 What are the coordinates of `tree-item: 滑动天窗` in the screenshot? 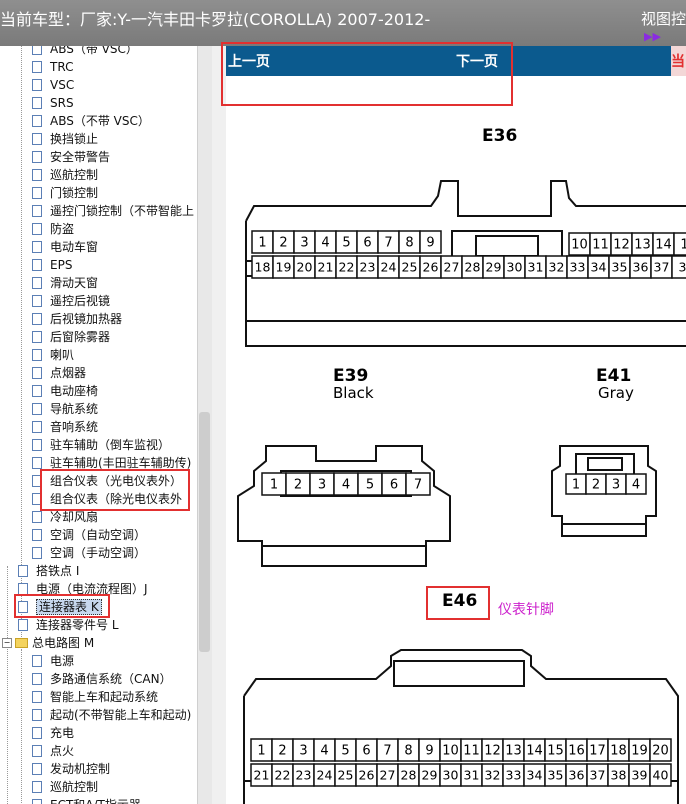 It's located at (65, 283).